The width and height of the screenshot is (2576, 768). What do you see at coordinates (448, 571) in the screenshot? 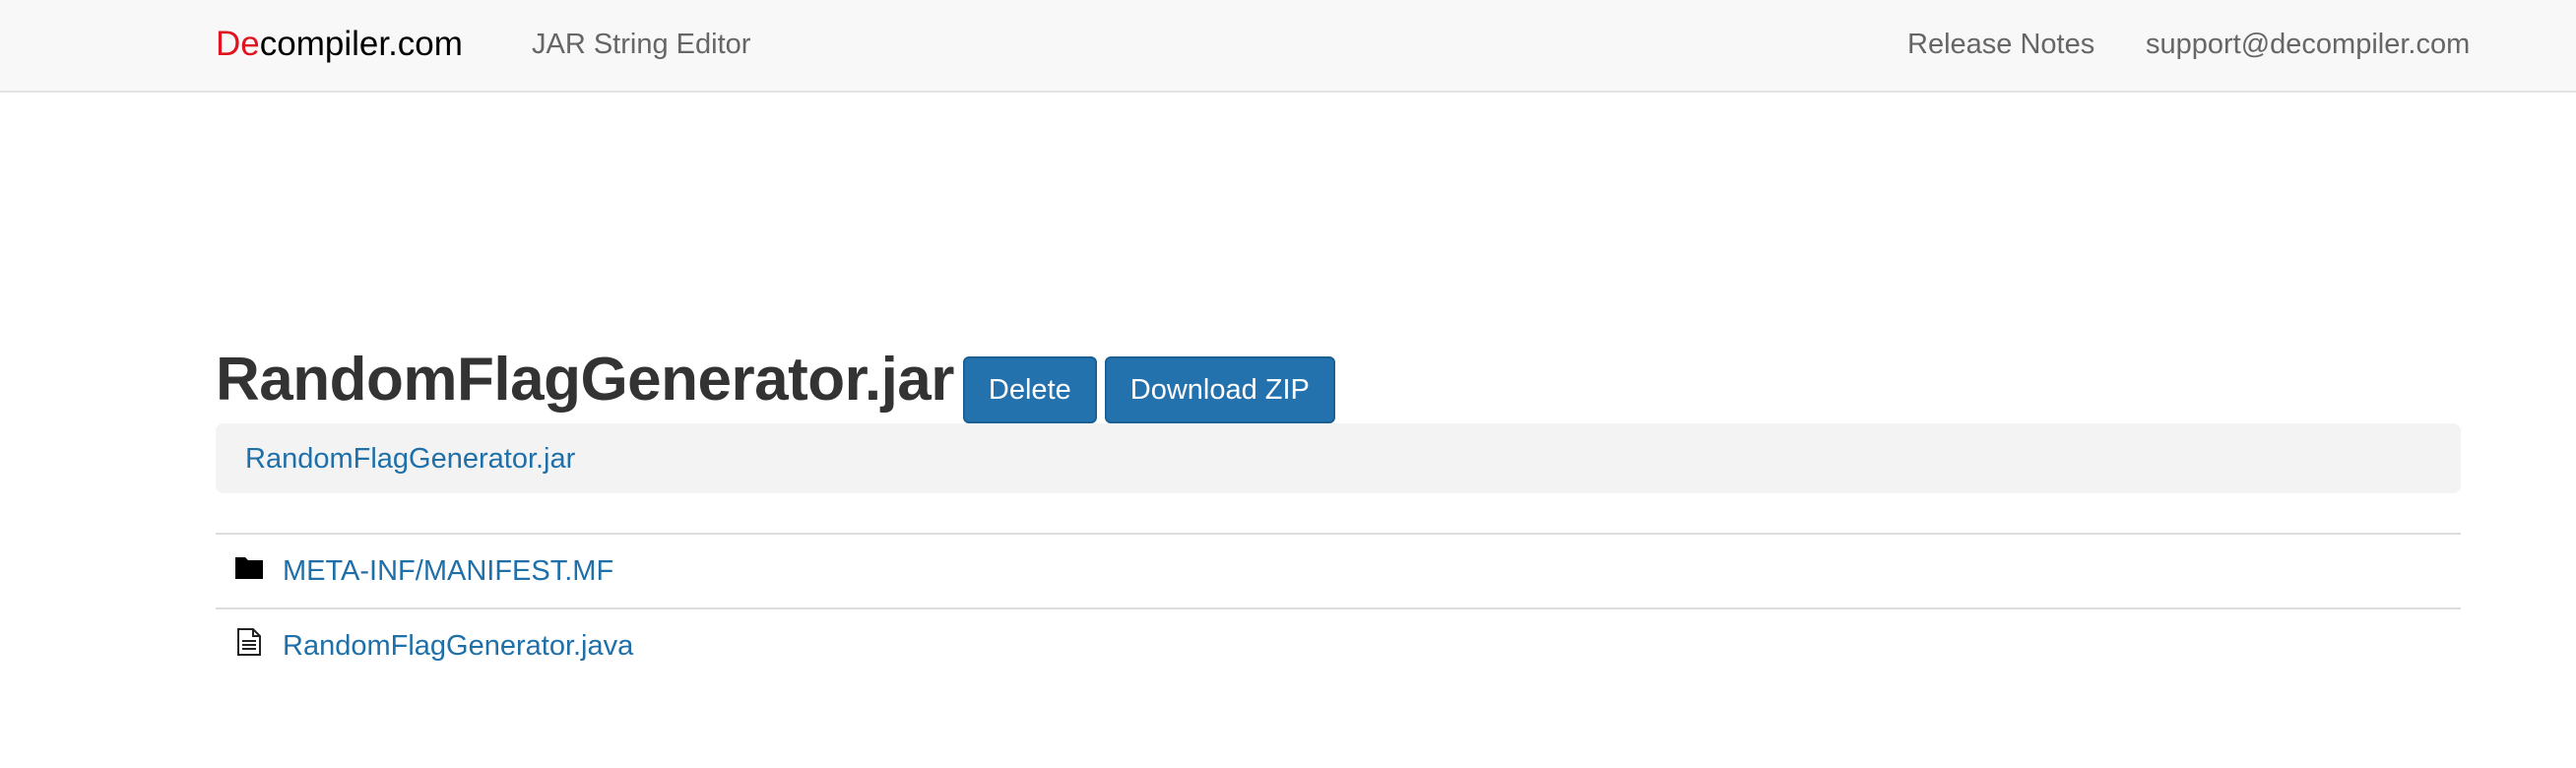
I see `file-link-manifest: META-INF/MANIFEST.MF` at bounding box center [448, 571].